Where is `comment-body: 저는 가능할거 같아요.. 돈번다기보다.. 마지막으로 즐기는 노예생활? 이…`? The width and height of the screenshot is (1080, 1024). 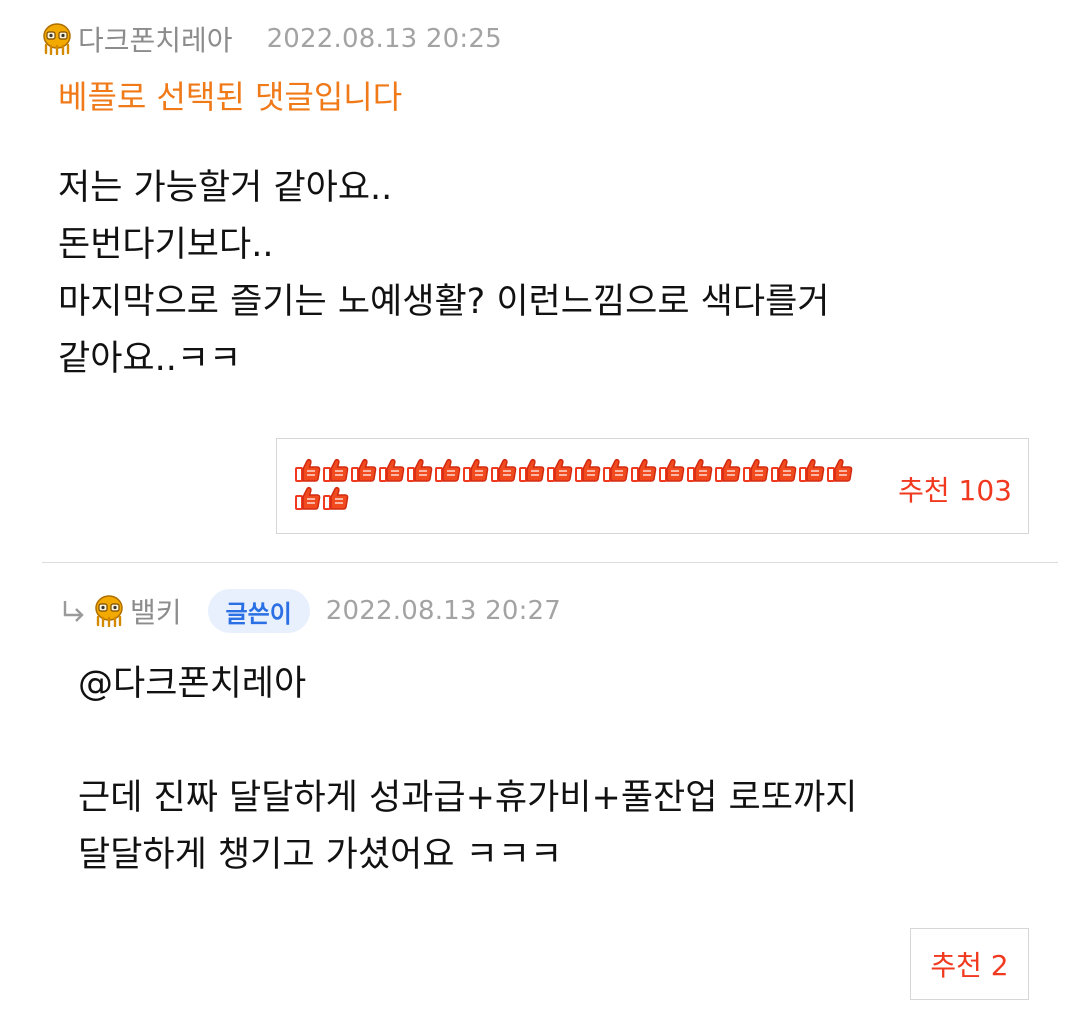 comment-body: 저는 가능할거 같아요.. 돈번다기보다.. 마지막으로 즐기는 노예생활? 이… is located at coordinates (444, 273).